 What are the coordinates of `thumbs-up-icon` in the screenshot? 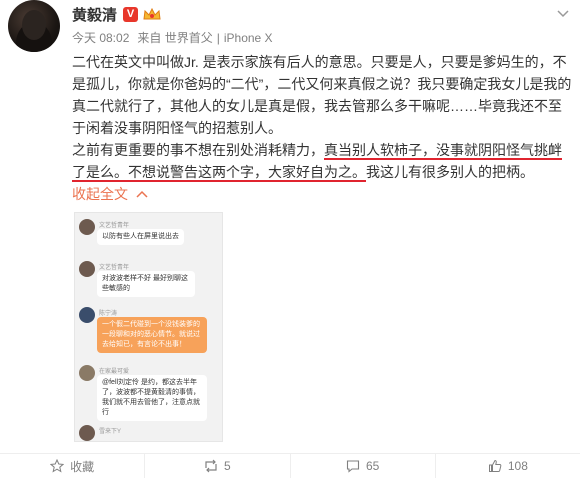 It's located at (495, 465).